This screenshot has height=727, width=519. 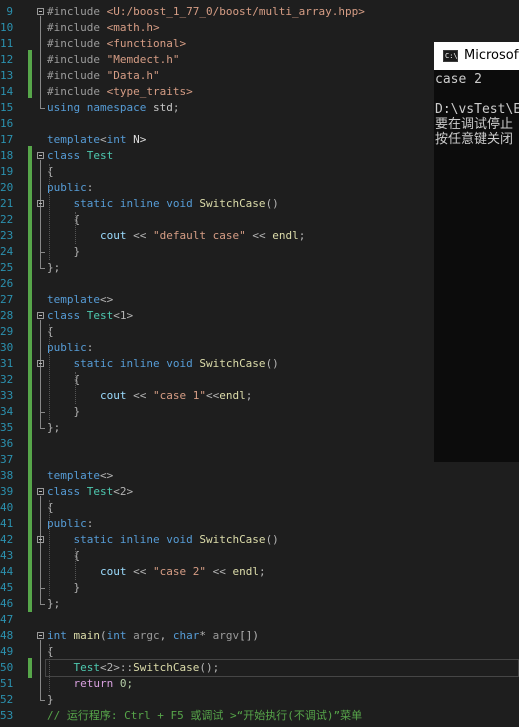 What do you see at coordinates (259, 604) in the screenshot?
I see `code-line: 46};` at bounding box center [259, 604].